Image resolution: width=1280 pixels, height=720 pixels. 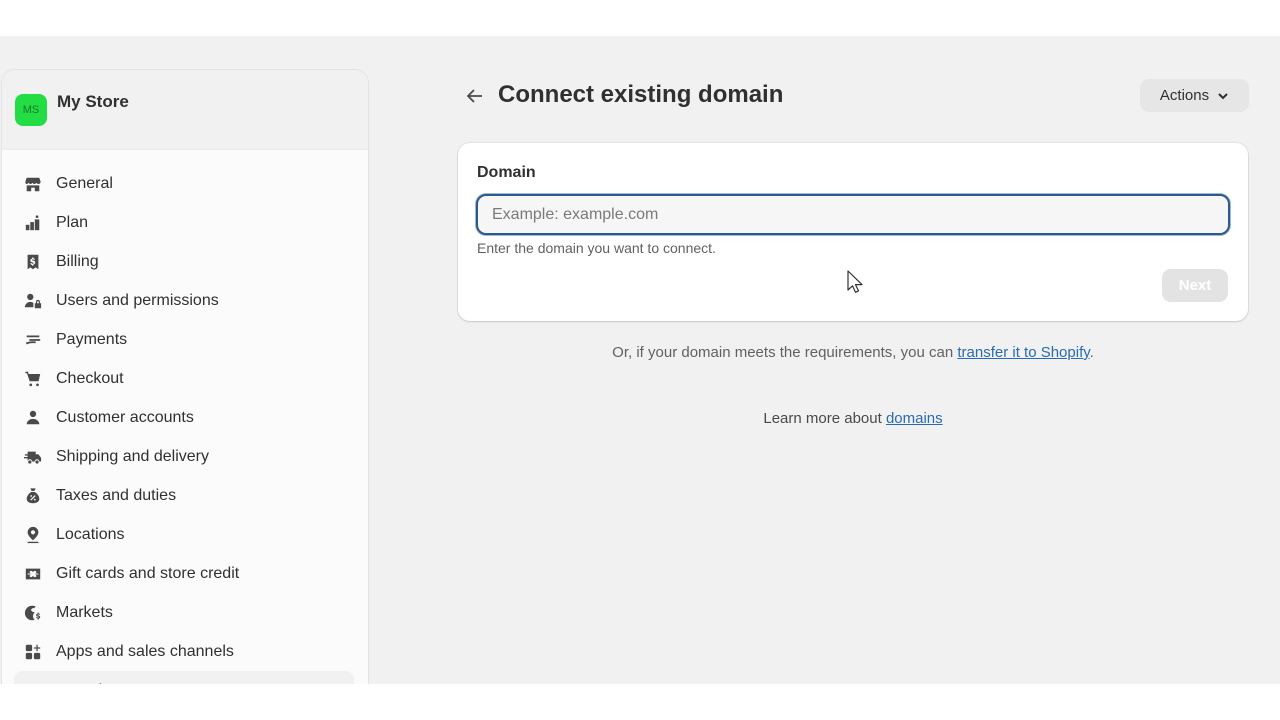 What do you see at coordinates (178, 534) in the screenshot?
I see `sidebar-item-locations: Locations` at bounding box center [178, 534].